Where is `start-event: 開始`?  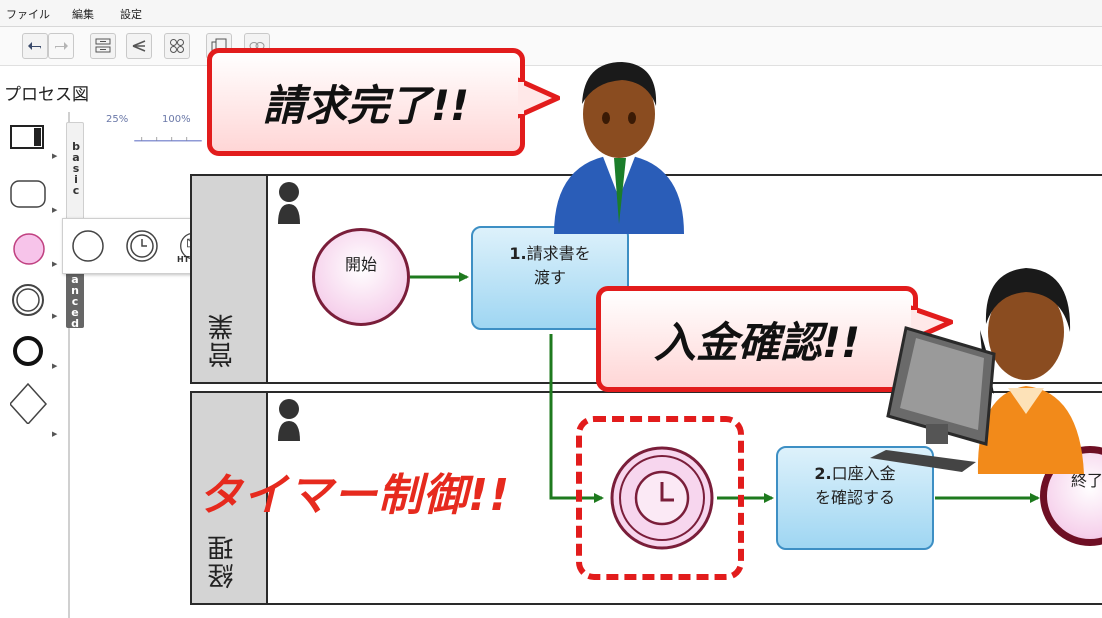
start-event: 開始 is located at coordinates (361, 277).